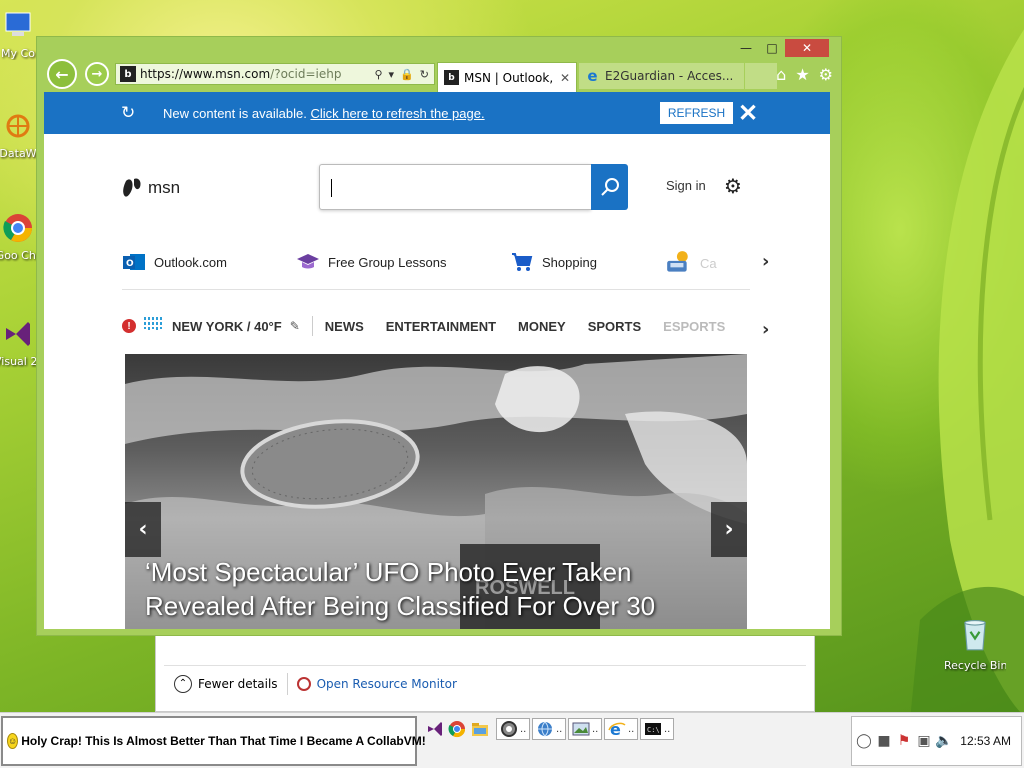 Image resolution: width=1024 pixels, height=768 pixels. I want to click on open-resource-monitor-label: Open Resource Monitor, so click(386, 683).